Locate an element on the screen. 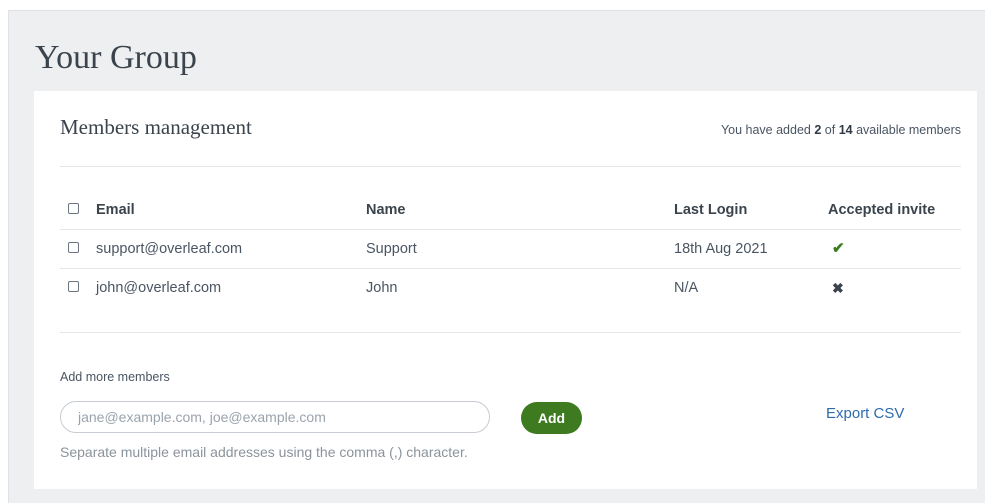 This screenshot has height=503, width=985. member-last-login: 18th Aug 2021 is located at coordinates (721, 249).